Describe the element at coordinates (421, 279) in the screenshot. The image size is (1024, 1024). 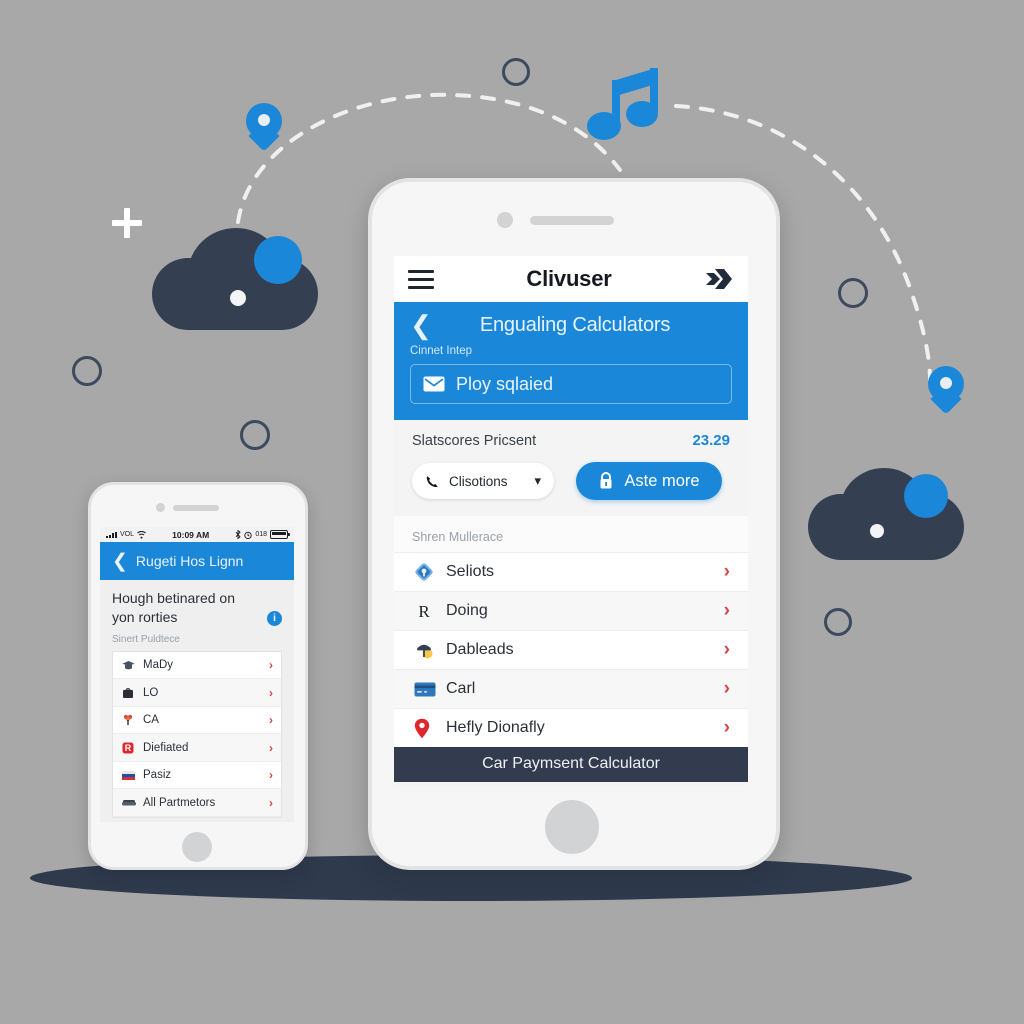
I see `hamburger-icon` at that location.